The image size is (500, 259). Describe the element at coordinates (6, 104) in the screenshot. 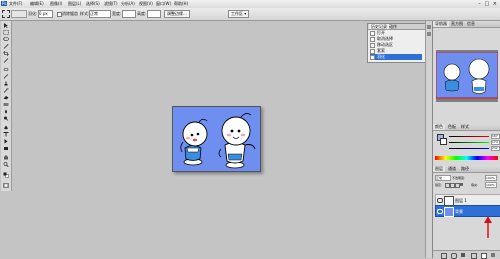

I see `gradient-icon` at that location.